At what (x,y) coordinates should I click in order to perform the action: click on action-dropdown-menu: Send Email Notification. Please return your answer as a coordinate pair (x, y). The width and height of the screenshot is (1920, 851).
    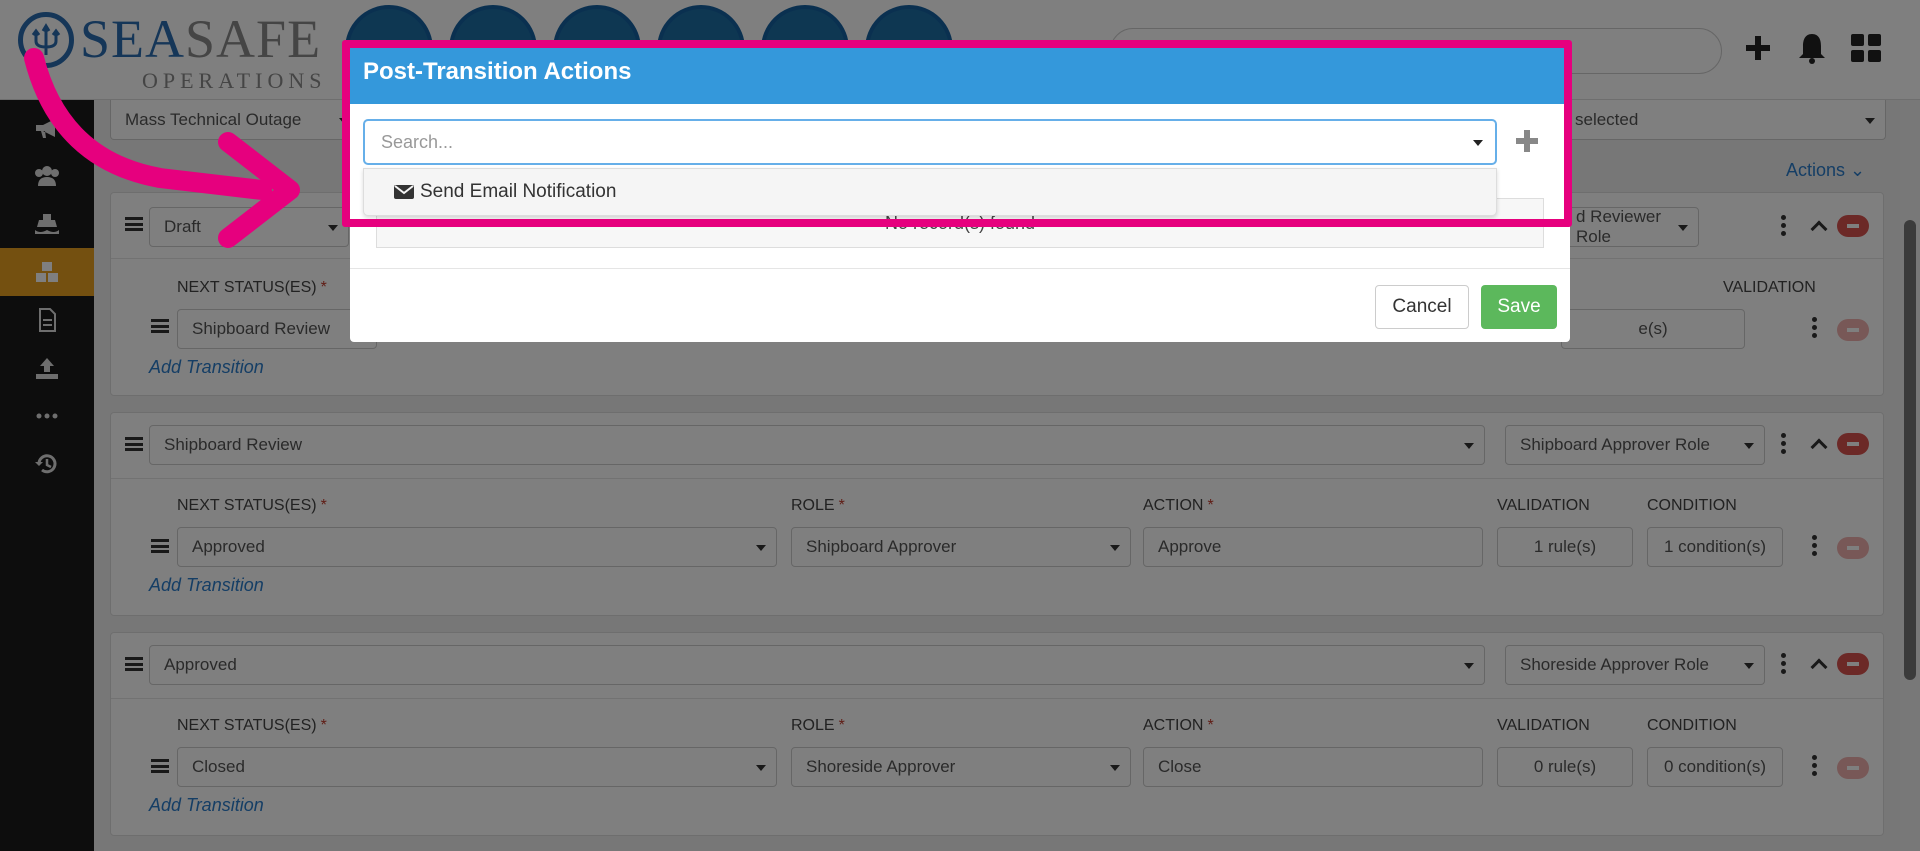
    Looking at the image, I should click on (930, 192).